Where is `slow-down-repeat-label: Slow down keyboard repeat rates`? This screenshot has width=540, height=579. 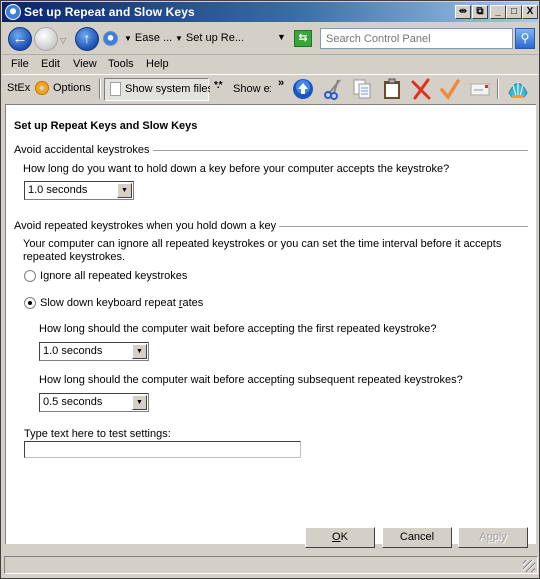 slow-down-repeat-label: Slow down keyboard repeat rates is located at coordinates (121, 303).